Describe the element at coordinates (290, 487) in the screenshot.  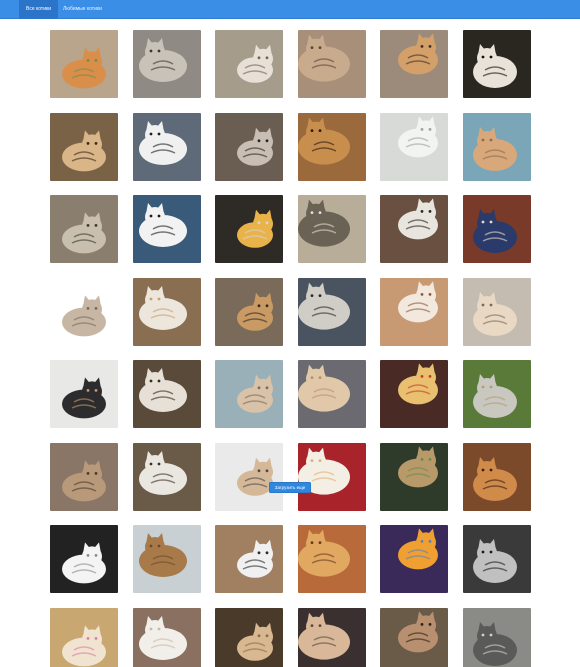
I see `load-more-button: Загрузить еще` at that location.